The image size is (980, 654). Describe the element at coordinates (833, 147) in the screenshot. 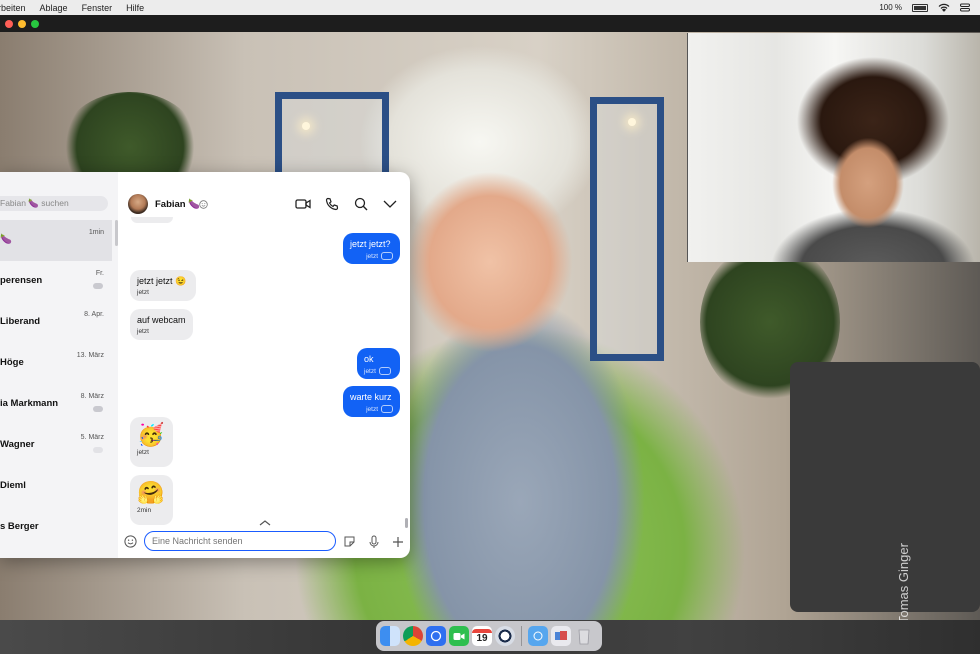

I see `self-view-video` at that location.